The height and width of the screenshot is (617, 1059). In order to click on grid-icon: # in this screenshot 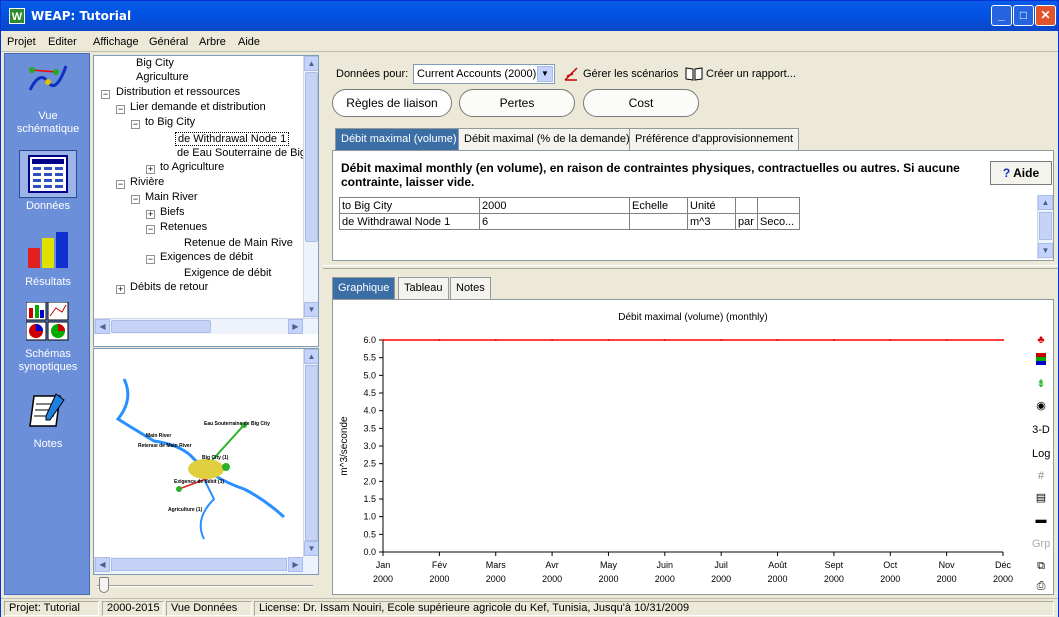, I will do `click(1041, 476)`.